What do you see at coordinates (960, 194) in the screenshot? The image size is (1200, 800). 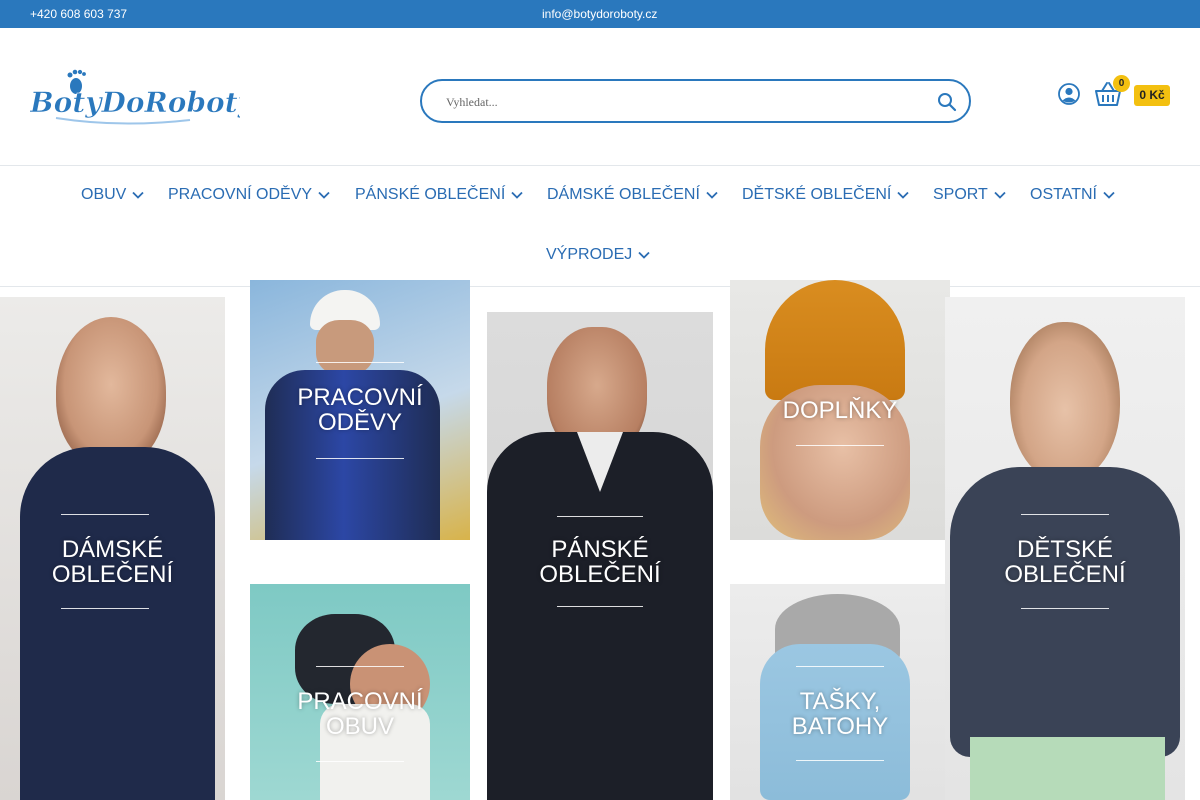 I see `nav-item-label: SPORT` at bounding box center [960, 194].